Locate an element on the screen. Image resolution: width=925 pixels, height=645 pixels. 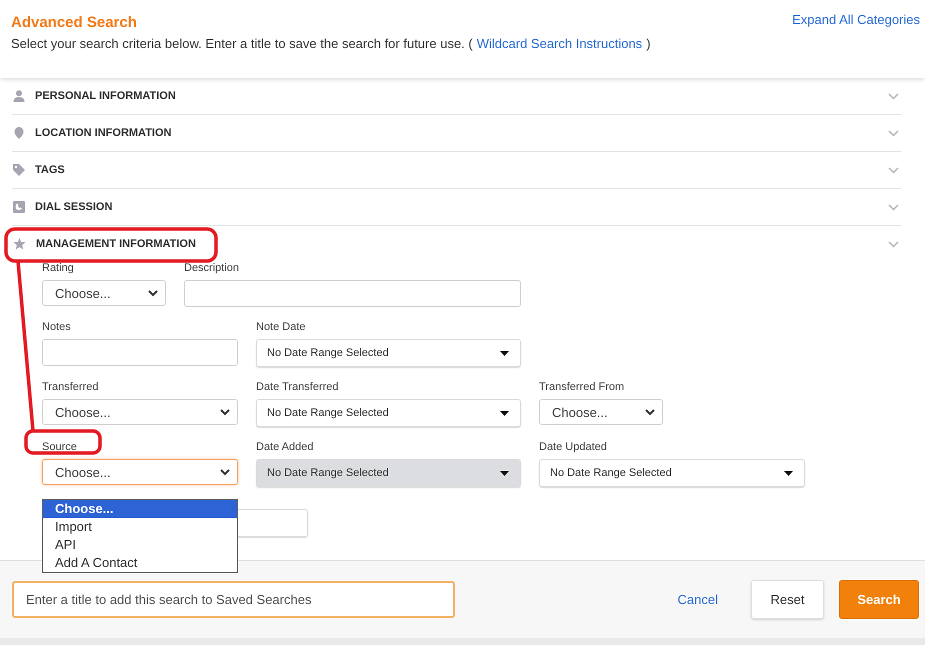
phone-icon is located at coordinates (19, 207).